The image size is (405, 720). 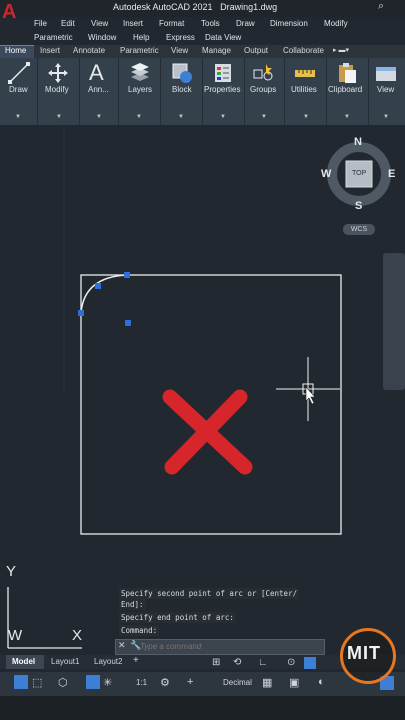 What do you see at coordinates (65, 661) in the screenshot?
I see `tab-layout1: Layout1` at bounding box center [65, 661].